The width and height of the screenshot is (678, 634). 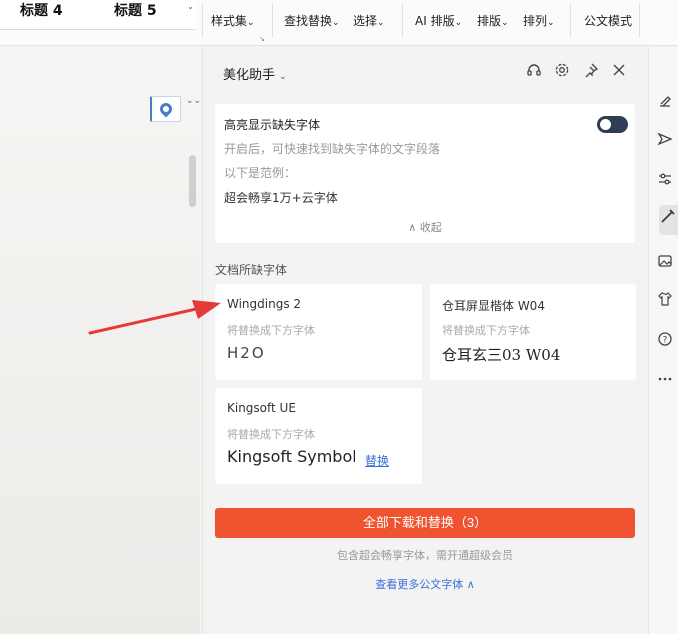 I want to click on font-card-name: 仓耳屏显楷体 W04, so click(x=493, y=306).